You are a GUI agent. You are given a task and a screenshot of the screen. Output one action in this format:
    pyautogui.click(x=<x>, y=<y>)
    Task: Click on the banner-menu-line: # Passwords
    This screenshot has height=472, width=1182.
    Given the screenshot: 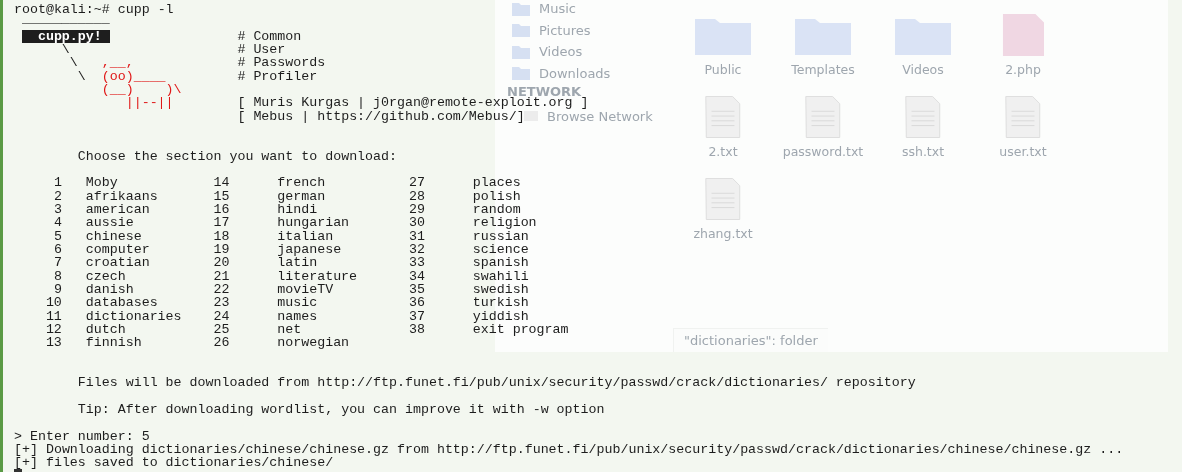 What is the action you would take?
    pyautogui.click(x=281, y=63)
    